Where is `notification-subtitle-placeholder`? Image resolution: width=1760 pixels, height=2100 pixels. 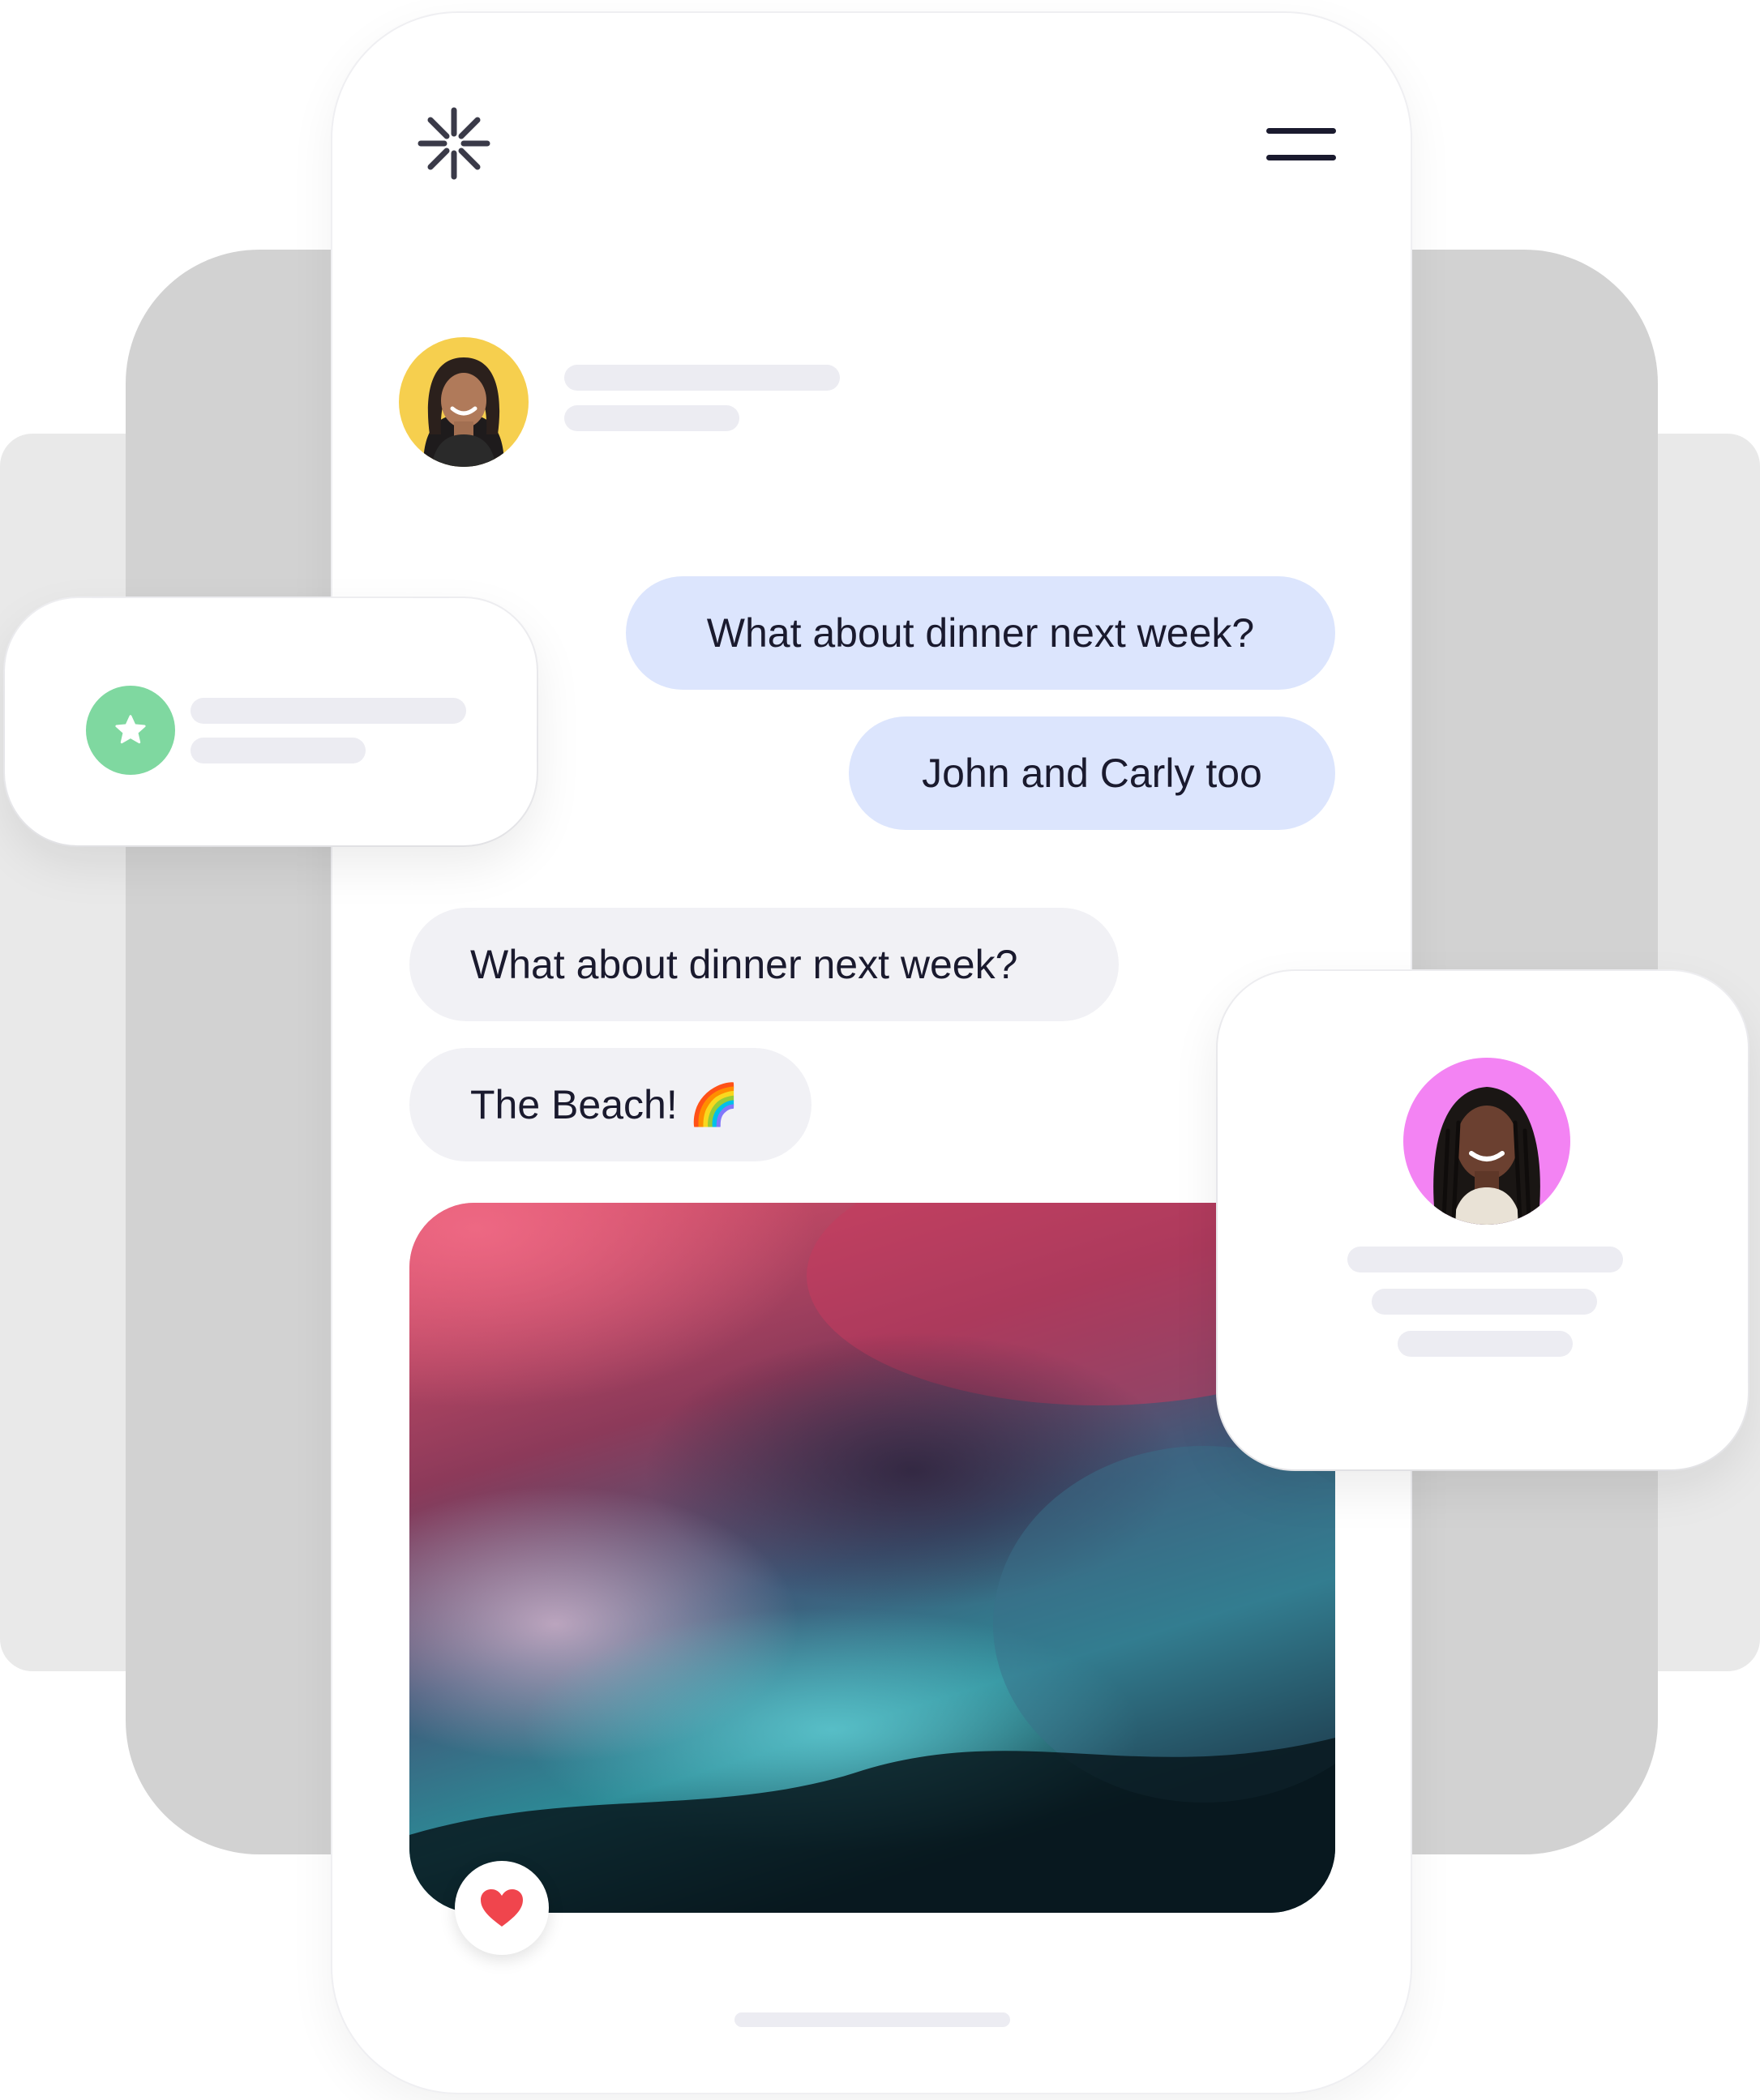 notification-subtitle-placeholder is located at coordinates (278, 750).